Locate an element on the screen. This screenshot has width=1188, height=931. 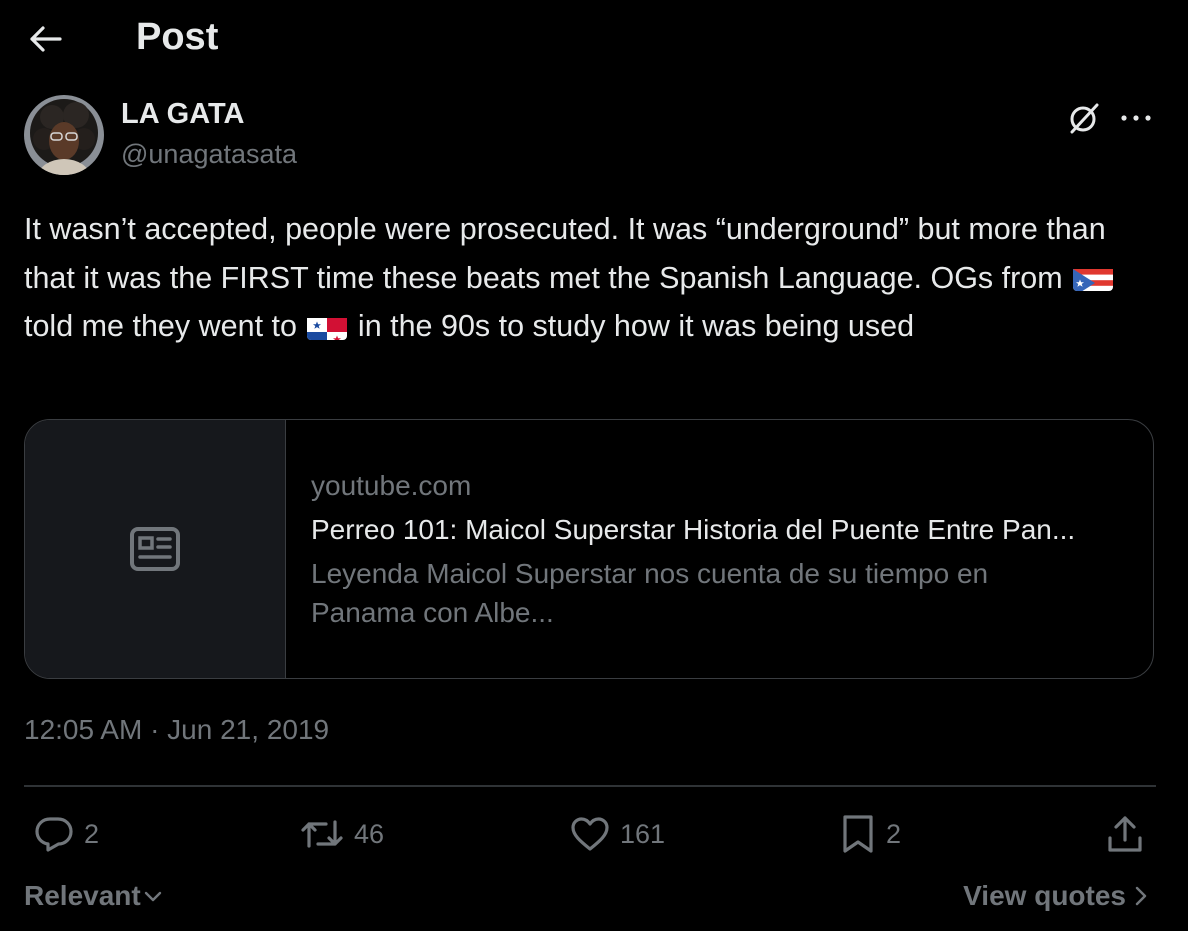
header: Post is located at coordinates (594, 40).